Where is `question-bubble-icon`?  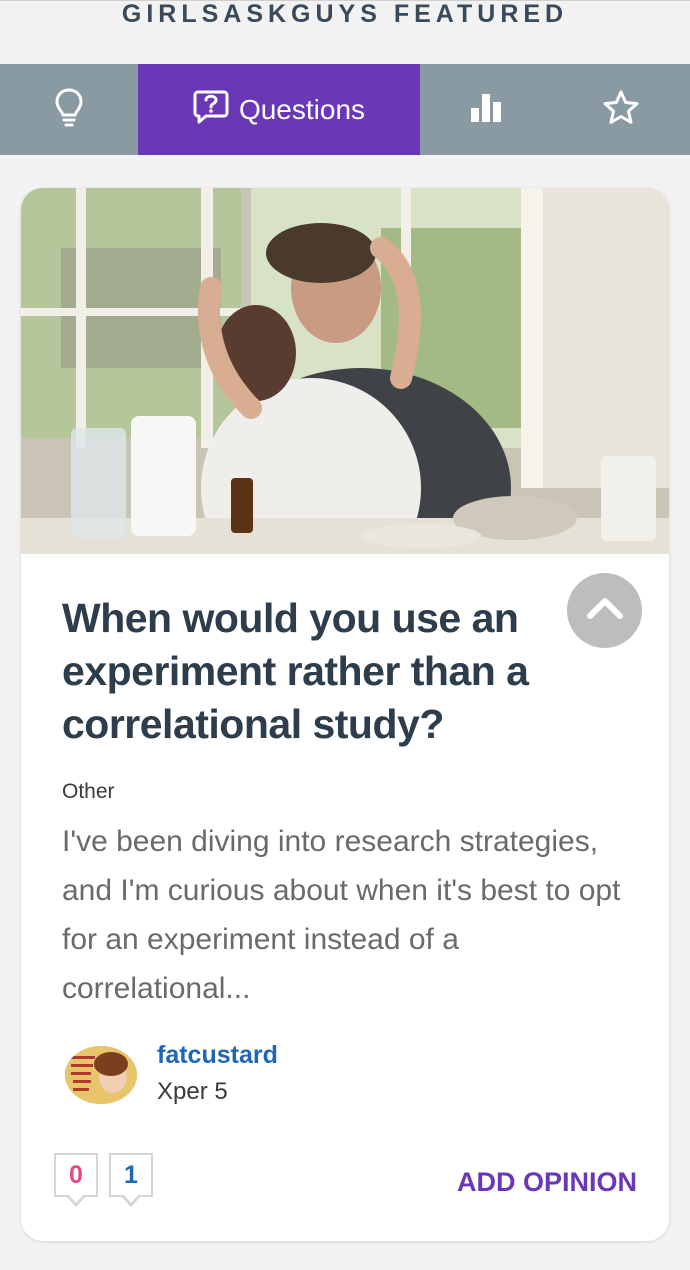
question-bubble-icon is located at coordinates (211, 109).